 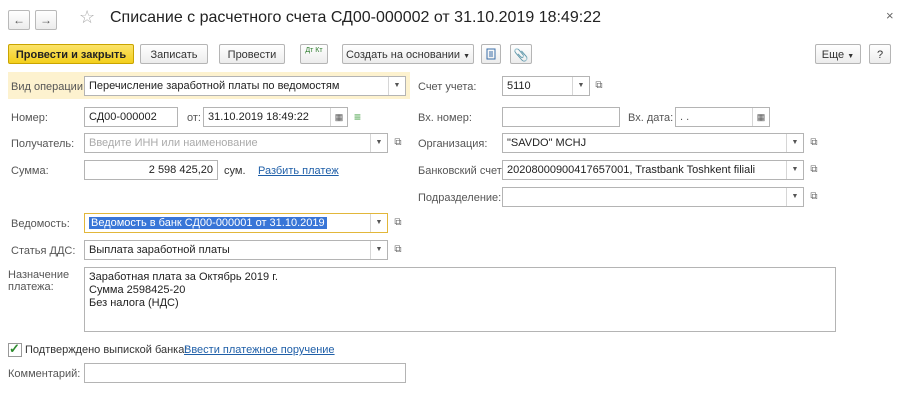 I want to click on forward-button: →, so click(x=46, y=20).